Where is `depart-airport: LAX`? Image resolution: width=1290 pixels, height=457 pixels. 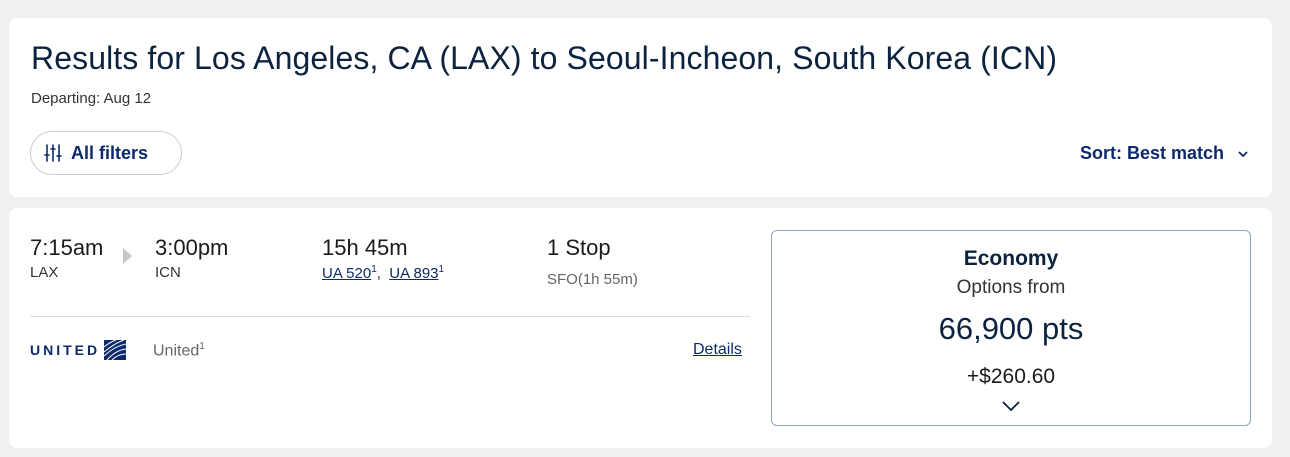
depart-airport: LAX is located at coordinates (44, 272).